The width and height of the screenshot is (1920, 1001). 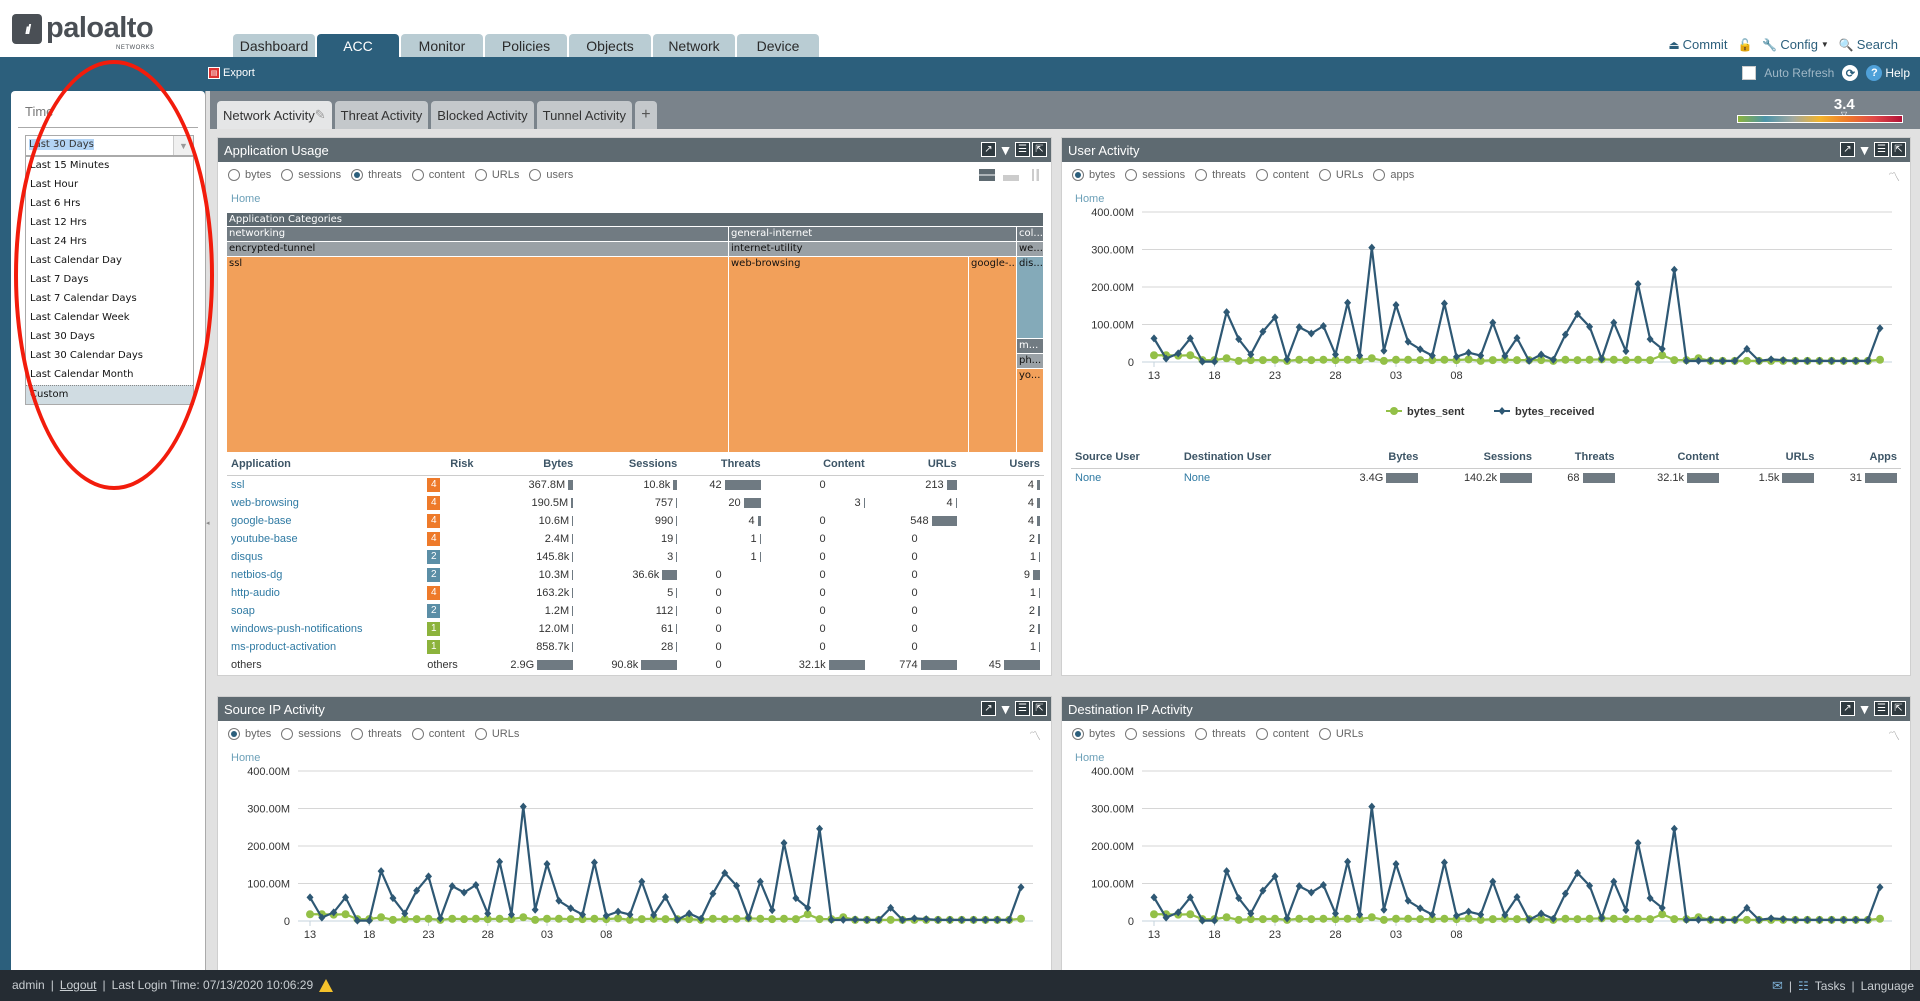 I want to click on time-option: Last 7 Days, so click(x=109, y=280).